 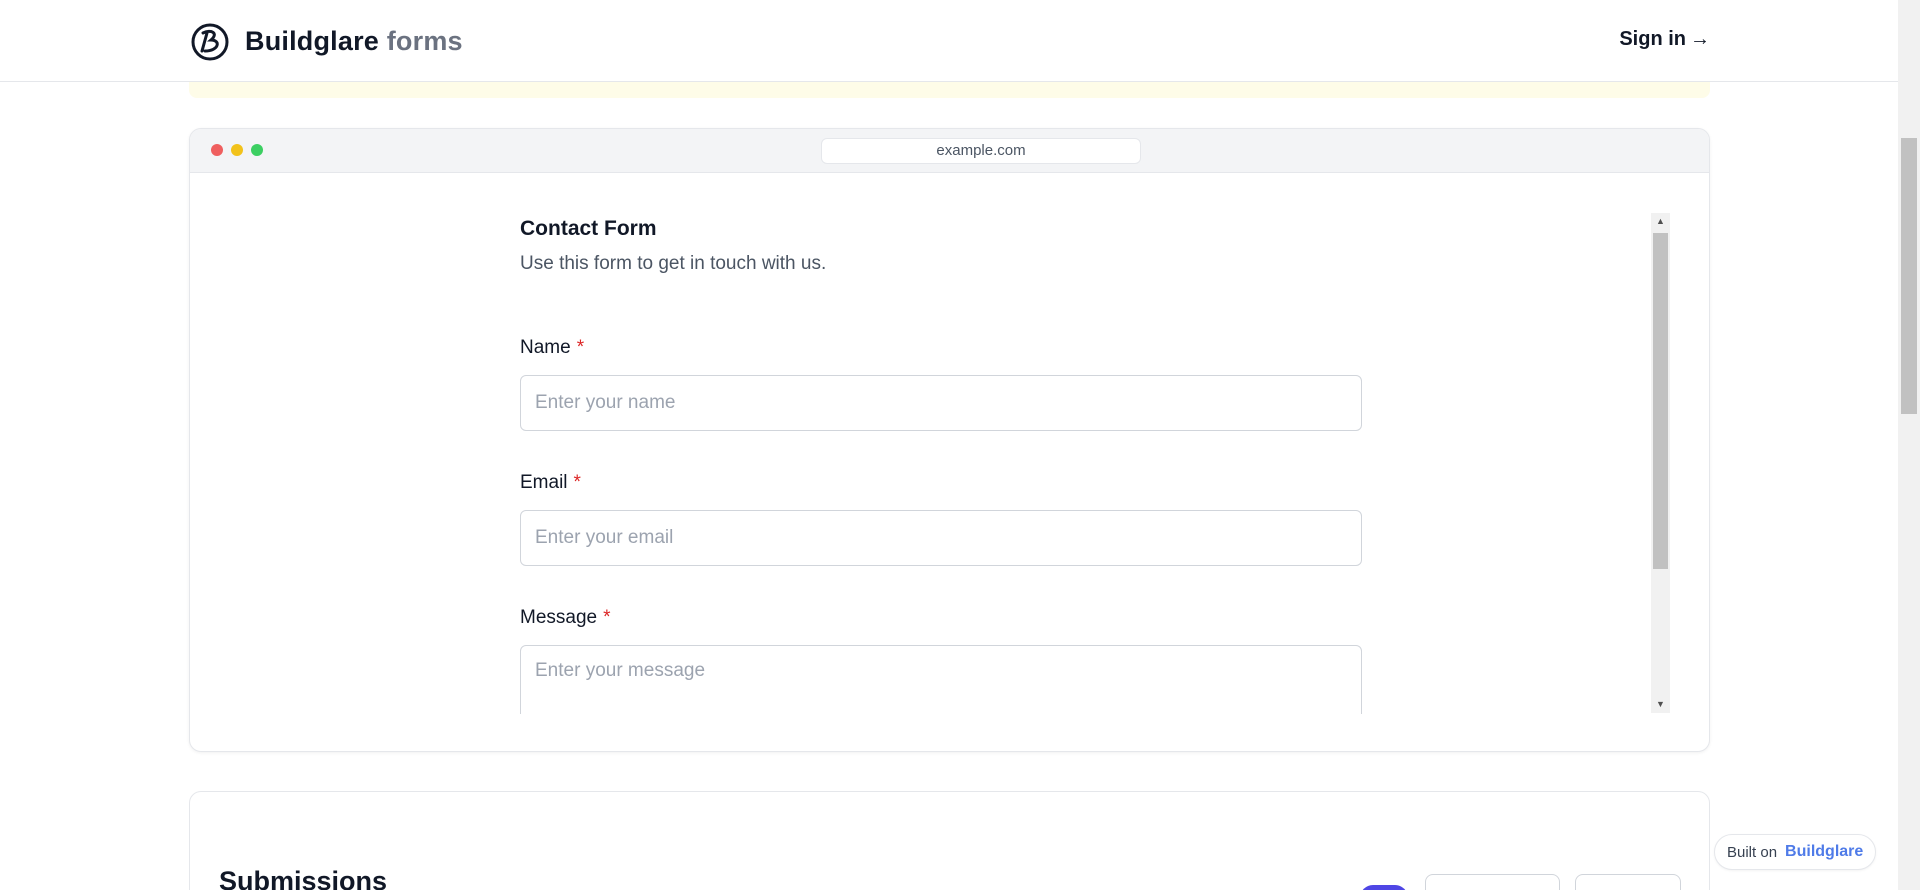 What do you see at coordinates (1660, 221) in the screenshot?
I see `scroll-up-arrow-icon: ▲` at bounding box center [1660, 221].